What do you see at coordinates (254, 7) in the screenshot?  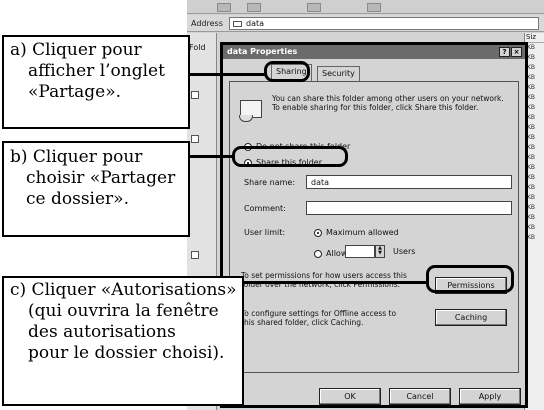 I see `forward-icon` at bounding box center [254, 7].